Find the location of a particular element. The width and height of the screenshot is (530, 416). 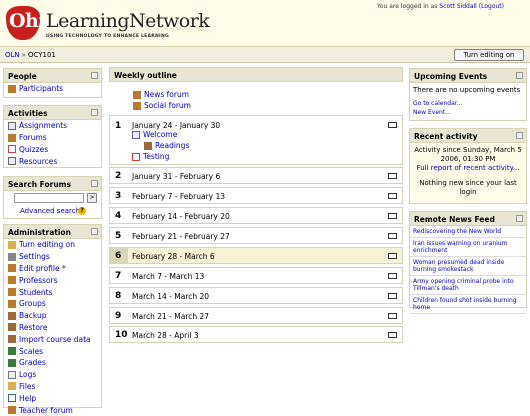

week-date-range: March 7 - March 13 is located at coordinates (168, 276).